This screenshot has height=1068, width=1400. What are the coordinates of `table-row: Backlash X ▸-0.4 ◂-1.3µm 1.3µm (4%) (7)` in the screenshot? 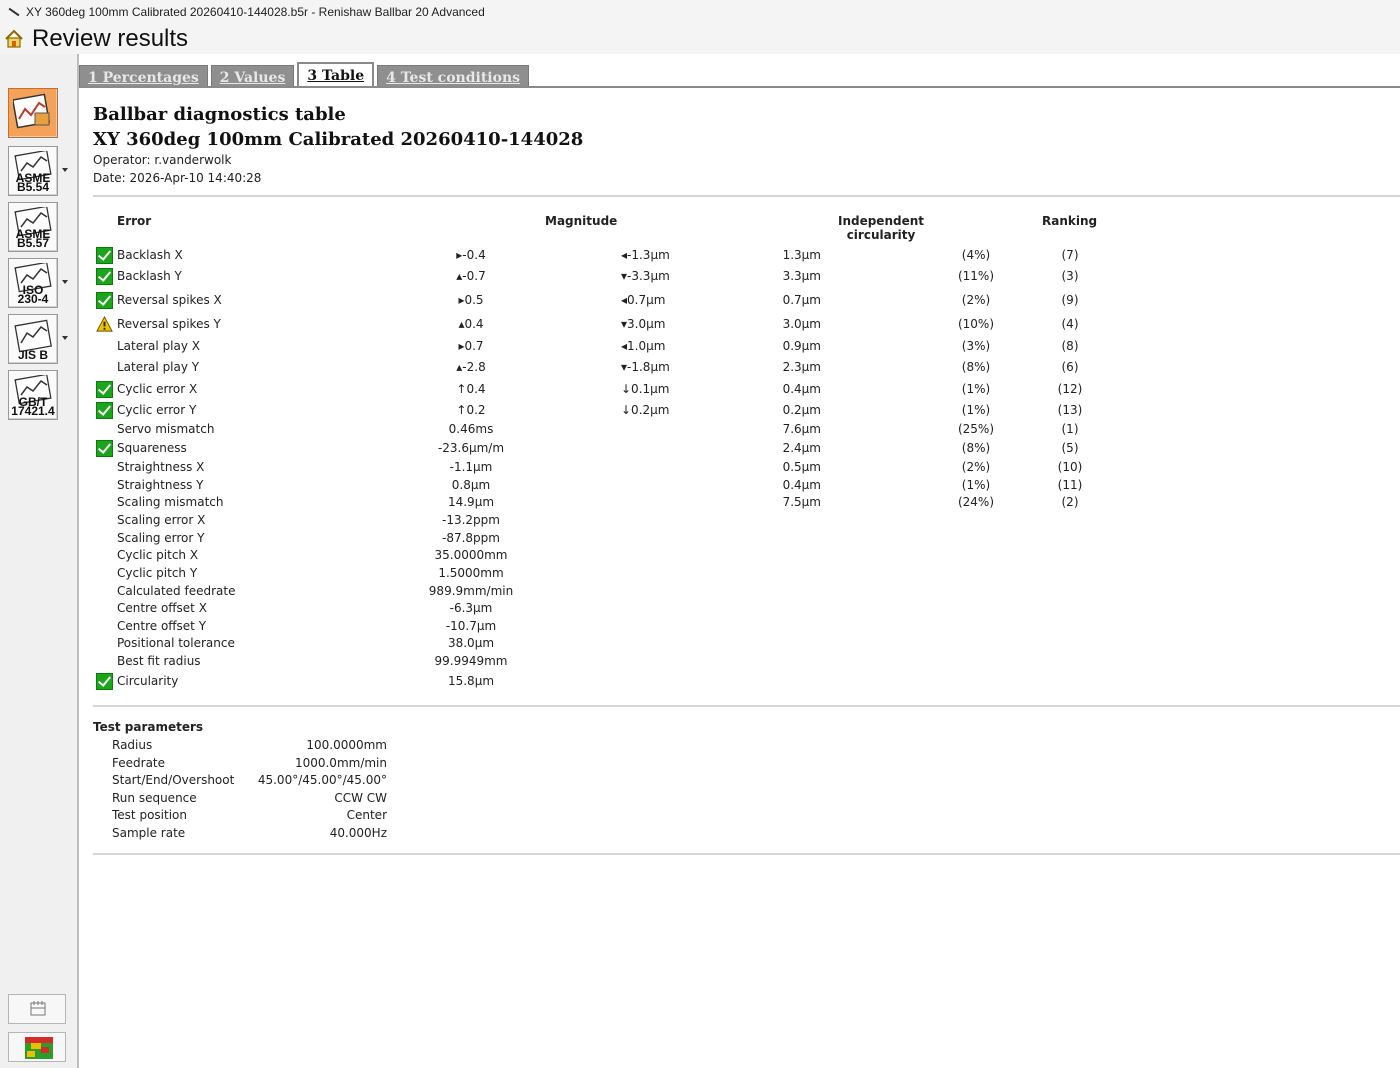 It's located at (740, 256).